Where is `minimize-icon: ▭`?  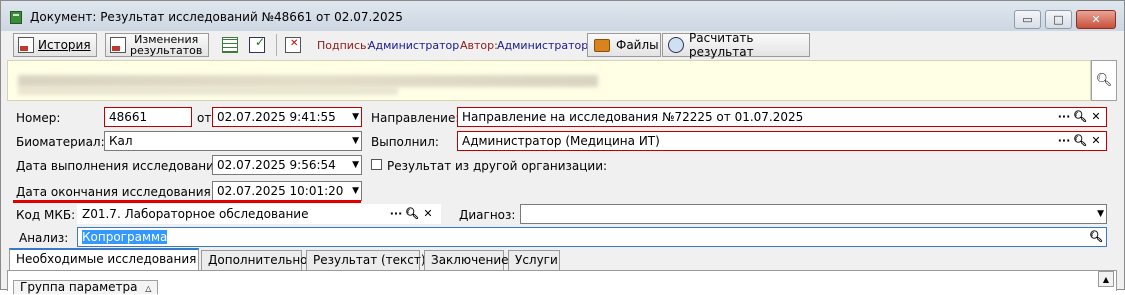 minimize-icon: ▭ is located at coordinates (1027, 19).